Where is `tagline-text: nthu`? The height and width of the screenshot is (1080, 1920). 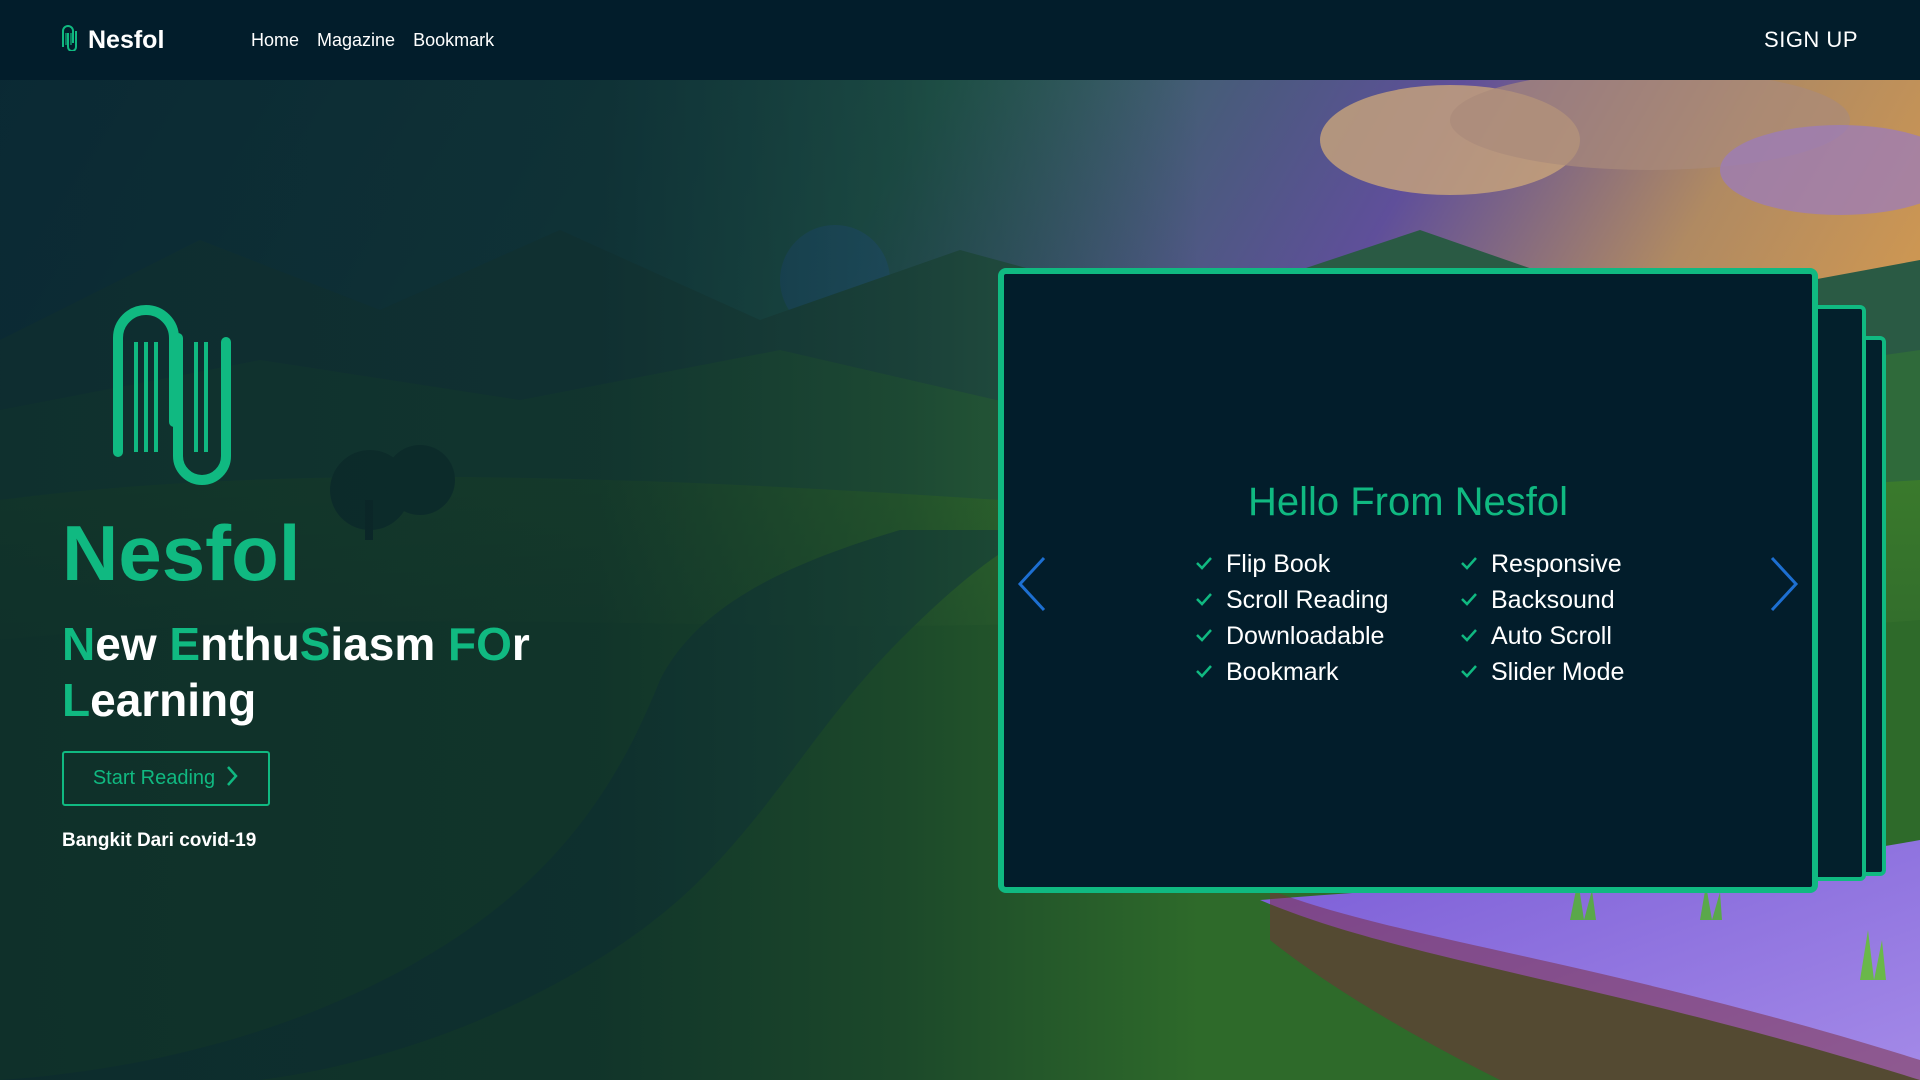 tagline-text: nthu is located at coordinates (250, 644).